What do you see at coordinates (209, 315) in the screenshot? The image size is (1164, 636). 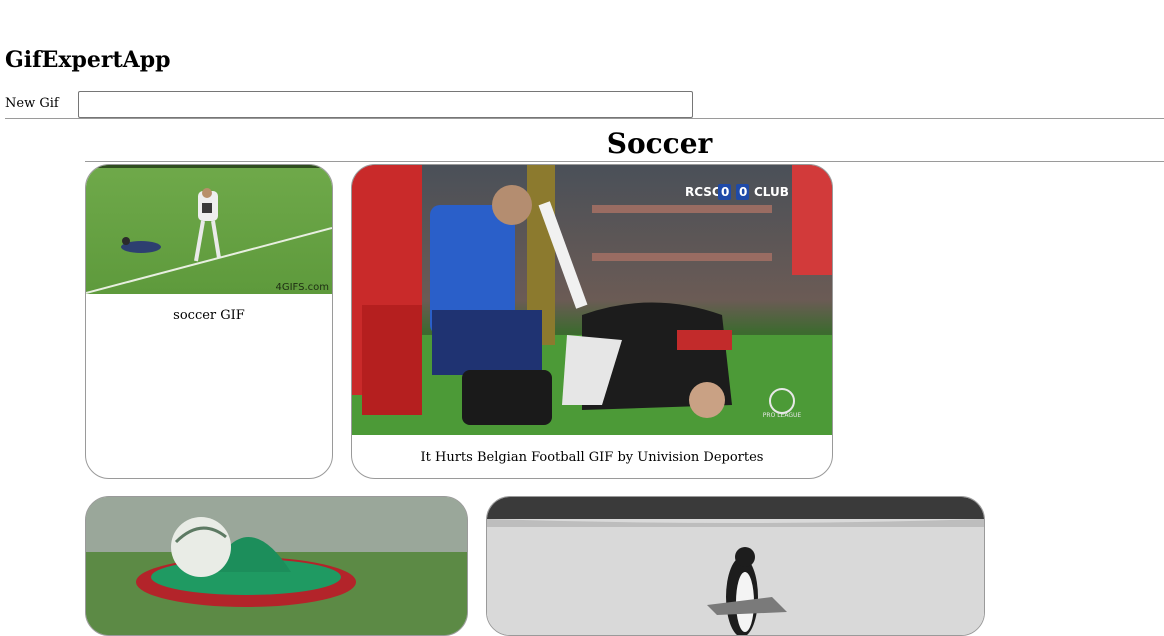 I see `gif-title: soccer GIF` at bounding box center [209, 315].